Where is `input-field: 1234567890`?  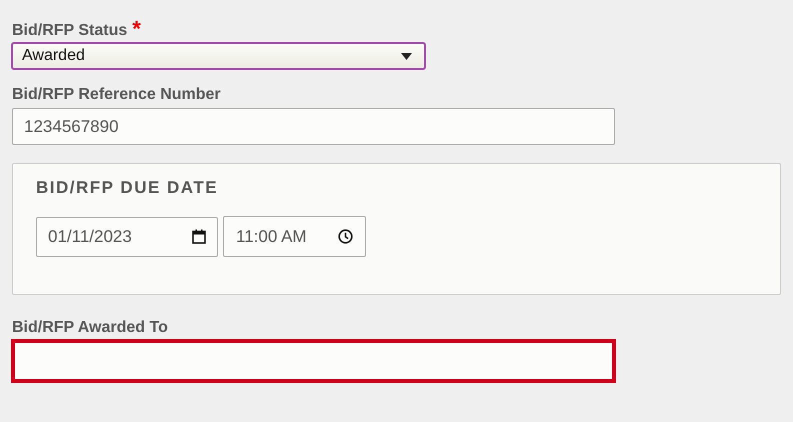
input-field: 1234567890 is located at coordinates (313, 126).